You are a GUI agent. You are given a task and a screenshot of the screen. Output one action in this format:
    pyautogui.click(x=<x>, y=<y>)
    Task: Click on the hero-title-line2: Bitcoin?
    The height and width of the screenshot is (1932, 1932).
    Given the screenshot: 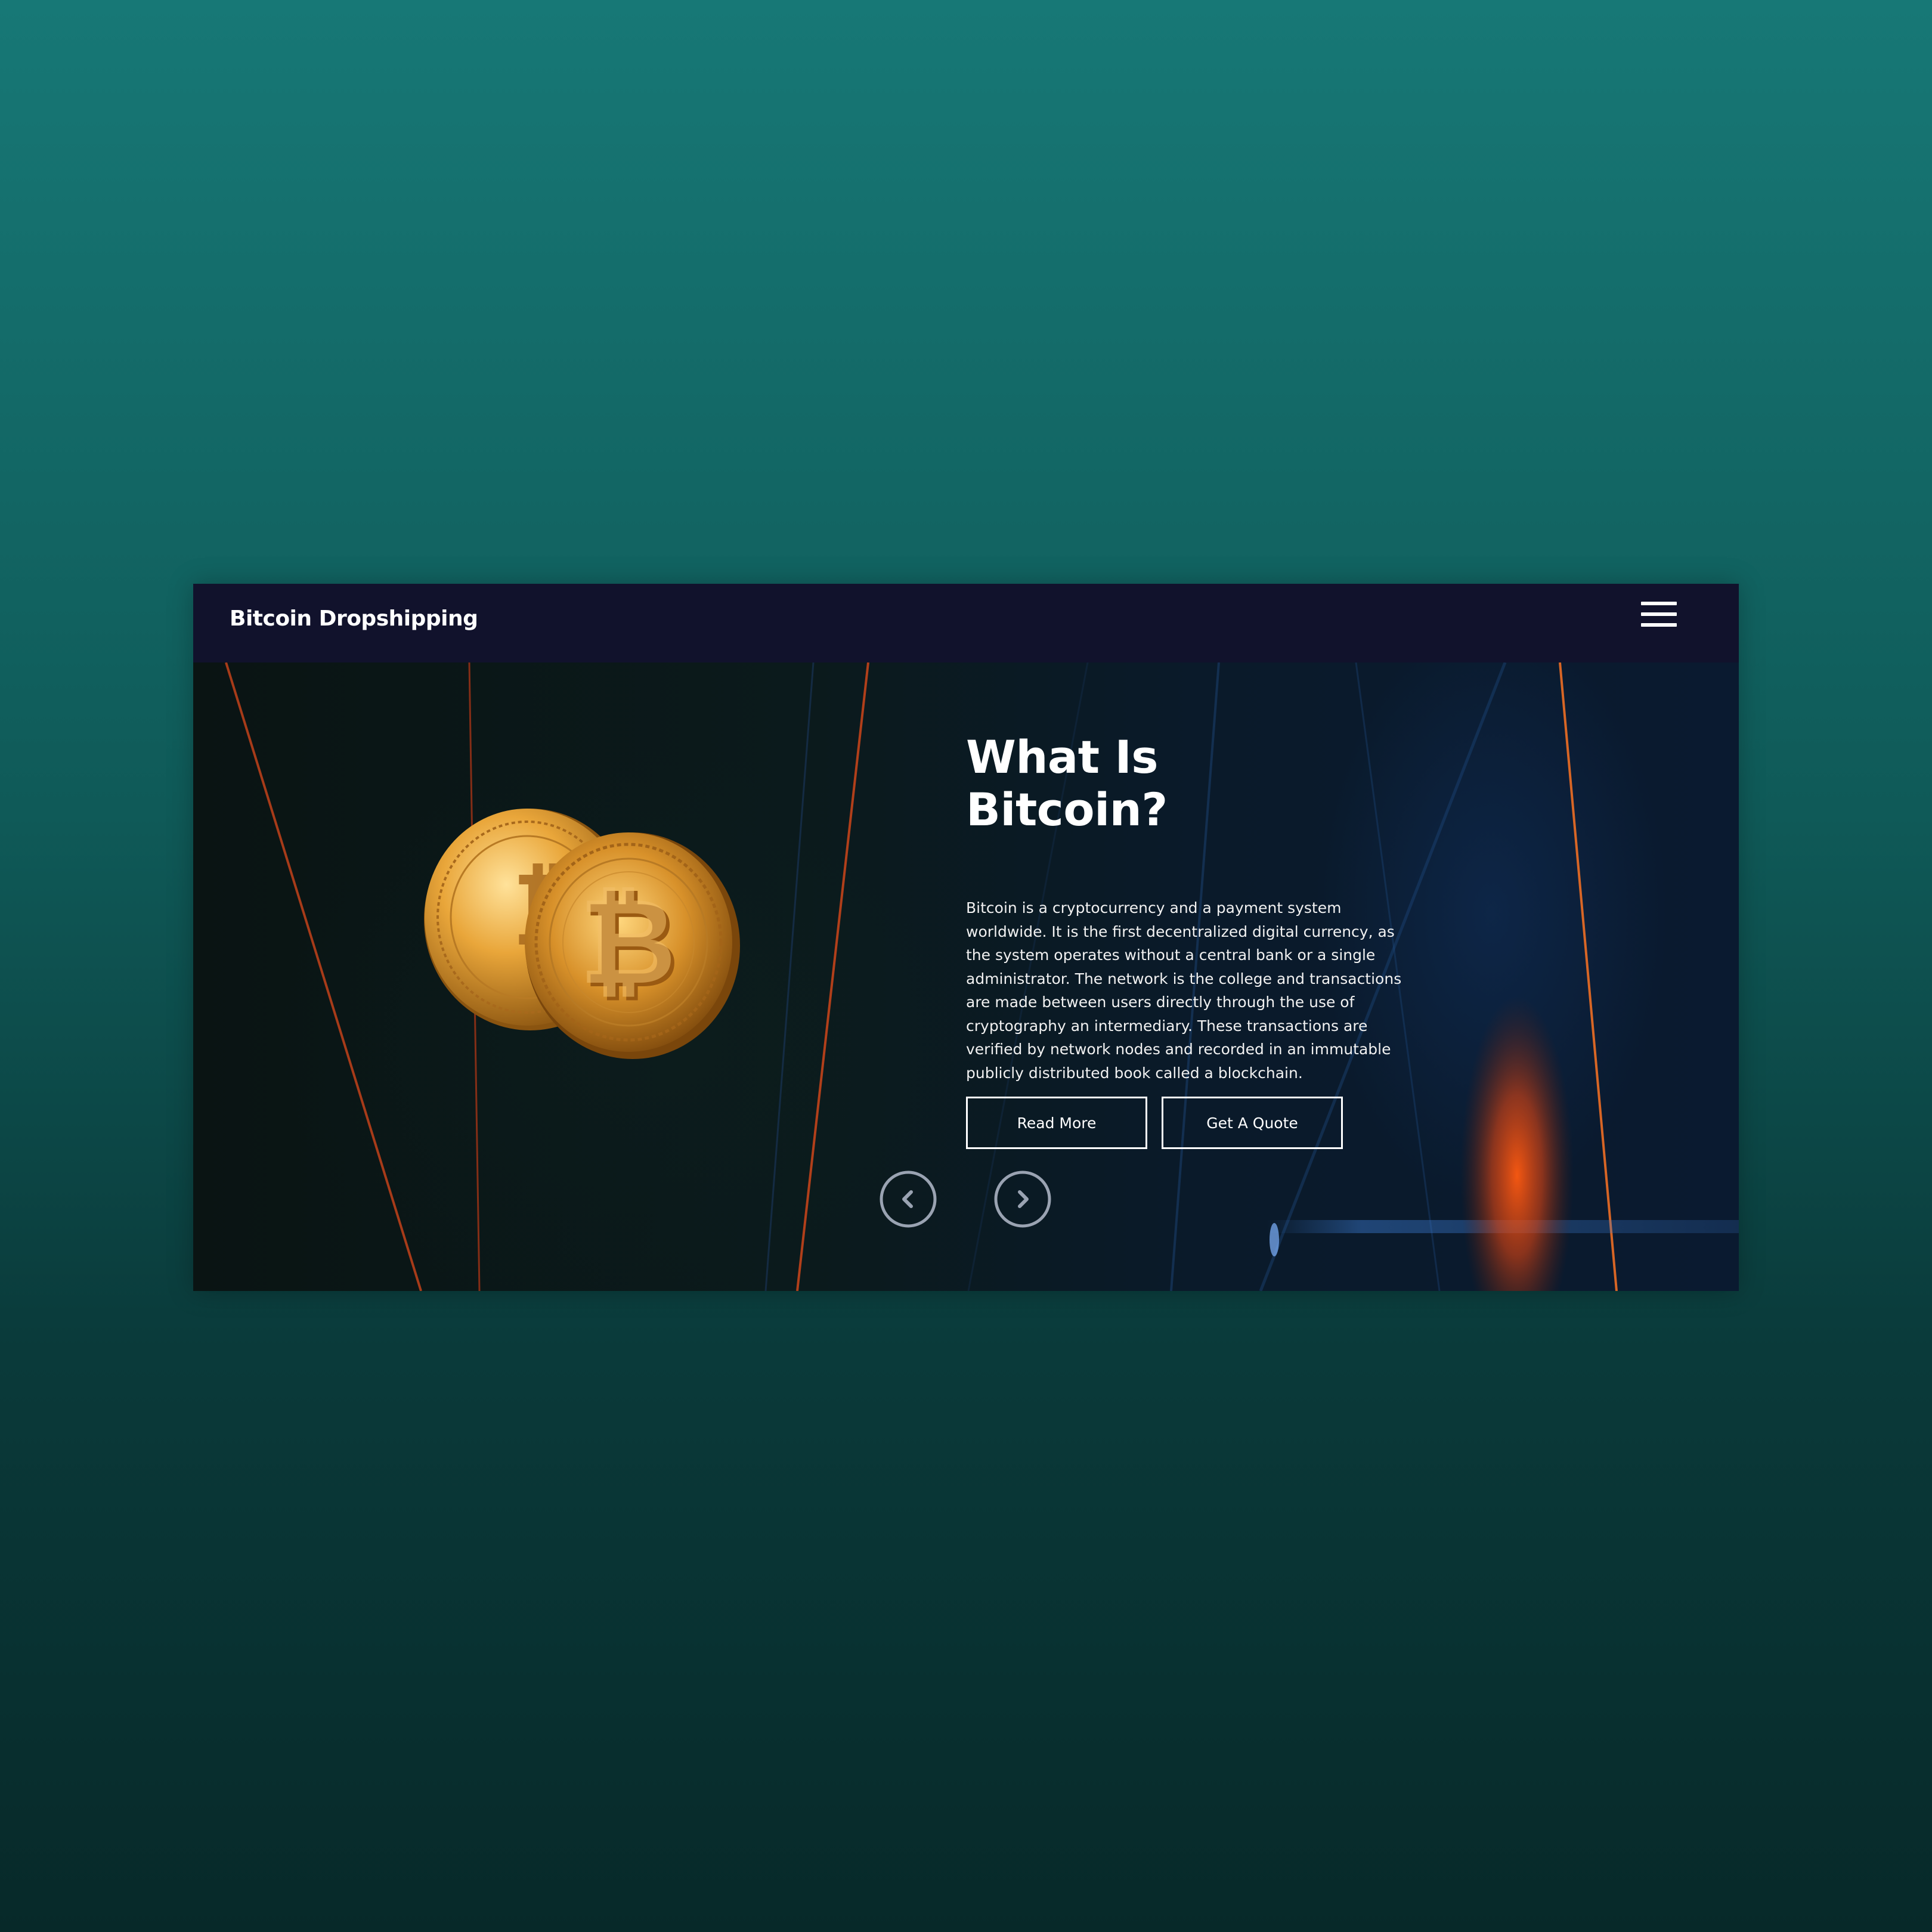 What is the action you would take?
    pyautogui.click(x=1067, y=810)
    